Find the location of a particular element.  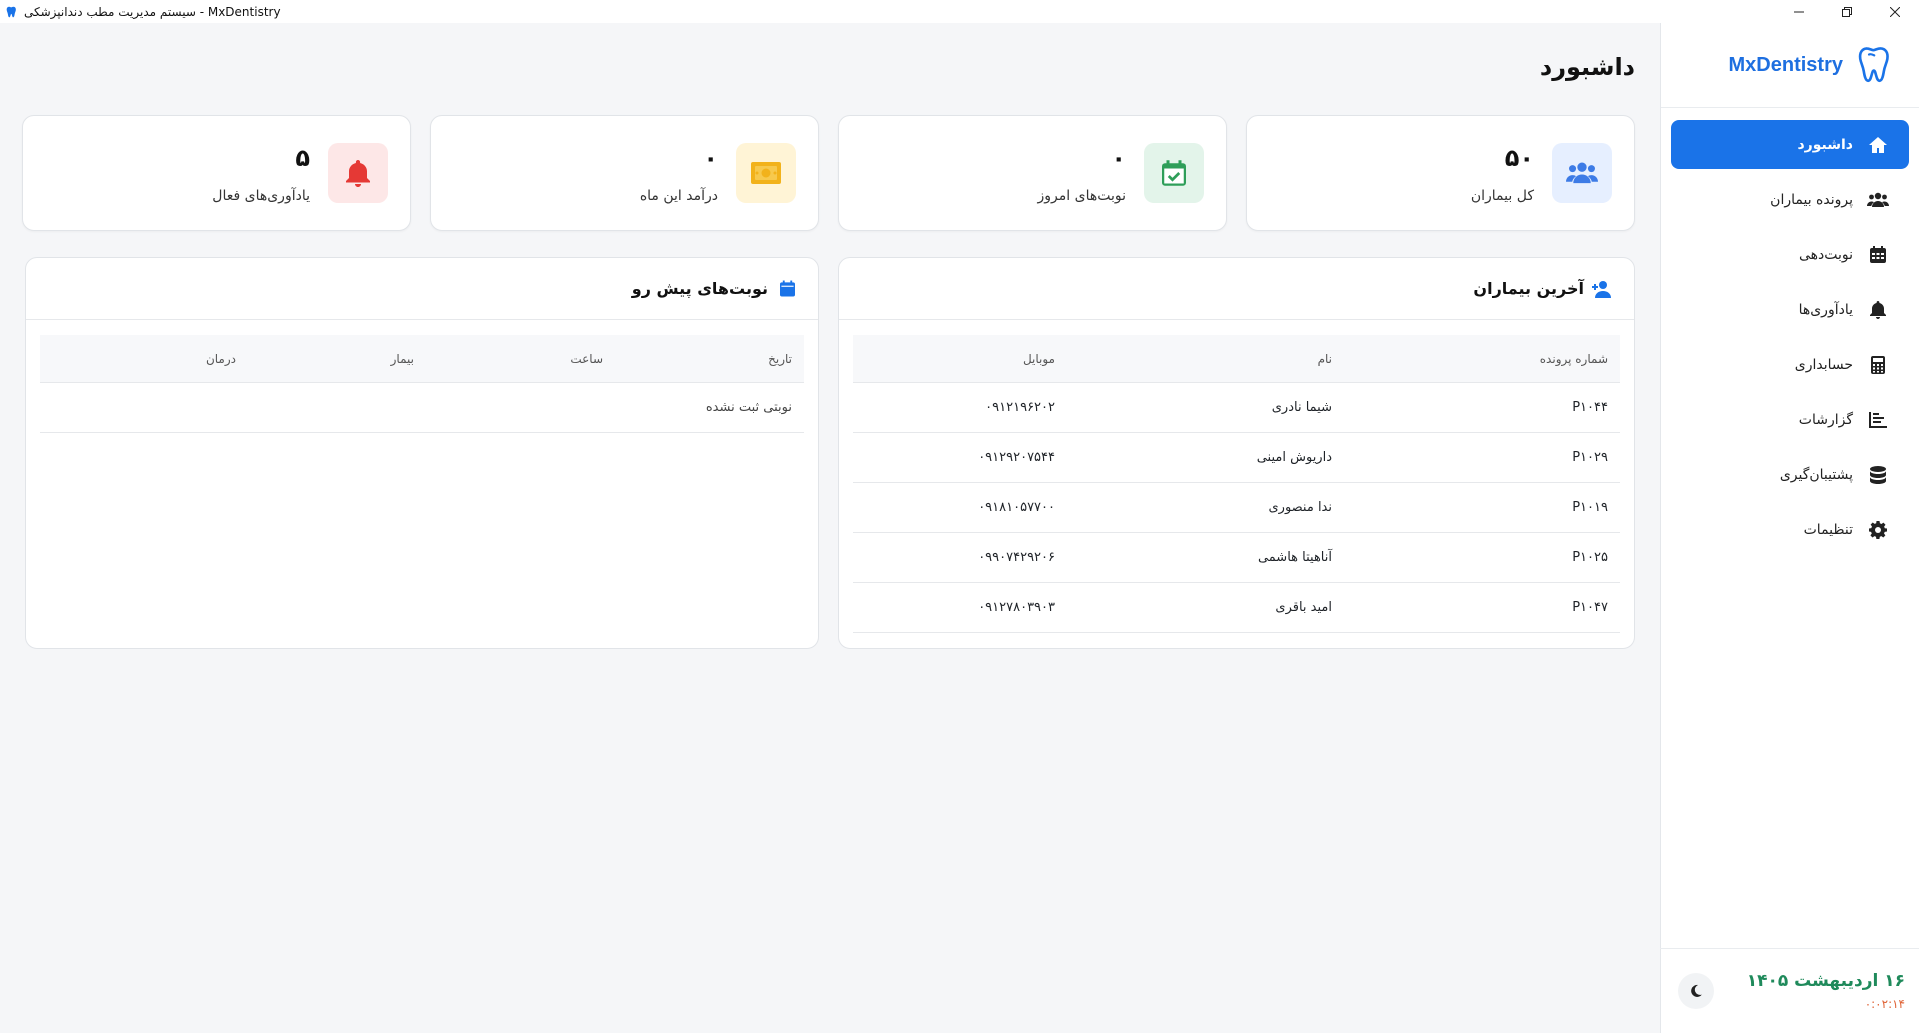

table-row: P۱۰۲۹ داریوش امینی ۰۹۱۲۹۲۰۷۵۴۴ is located at coordinates (1236, 458).